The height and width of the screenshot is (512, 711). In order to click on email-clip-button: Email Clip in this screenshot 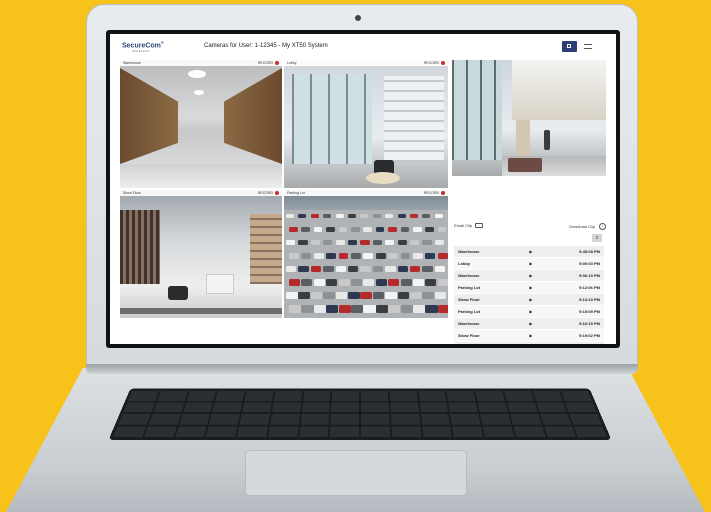, I will do `click(469, 225)`.